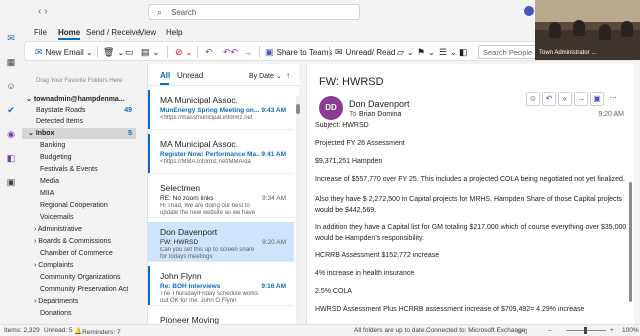  I want to click on archive-button: ▭, so click(131, 52).